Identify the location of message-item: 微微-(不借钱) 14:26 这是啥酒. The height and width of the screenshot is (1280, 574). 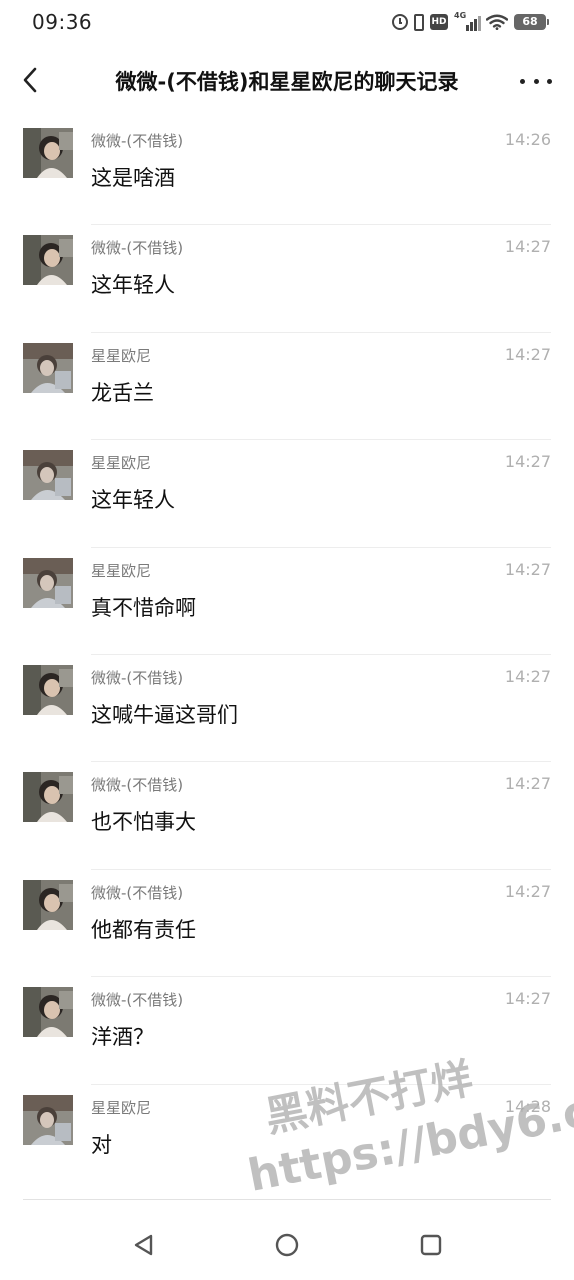
(287, 172).